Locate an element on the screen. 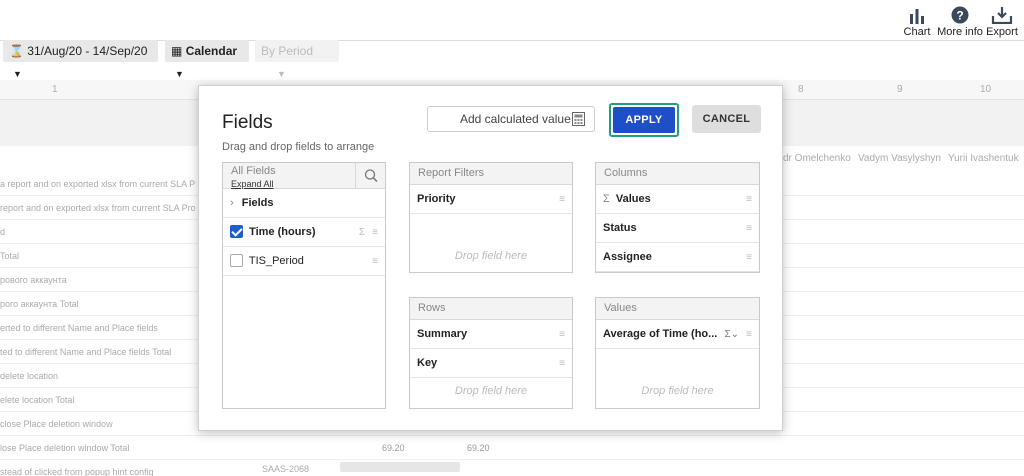 The width and height of the screenshot is (1024, 476). column-item-assignee: Assignee ≡ is located at coordinates (677, 257).